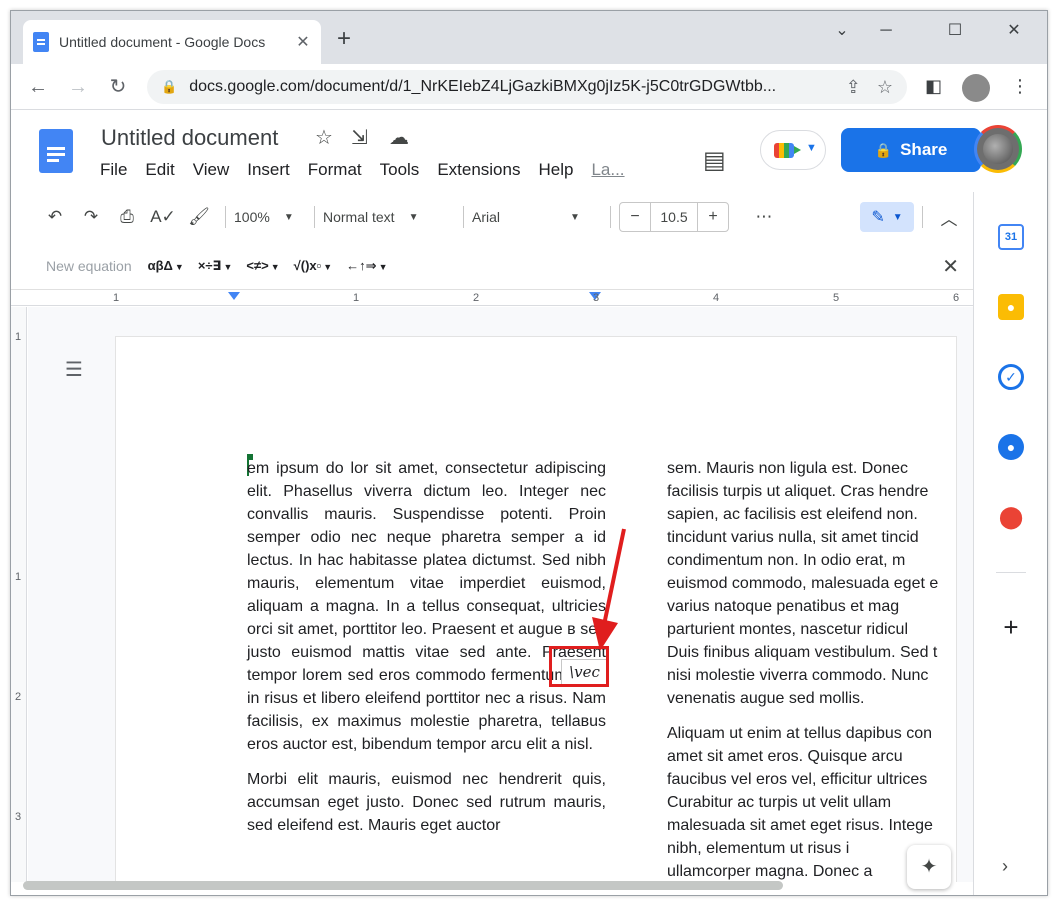 The height and width of the screenshot is (910, 1061). What do you see at coordinates (713, 217) in the screenshot?
I see `increase-font-size-button: +` at bounding box center [713, 217].